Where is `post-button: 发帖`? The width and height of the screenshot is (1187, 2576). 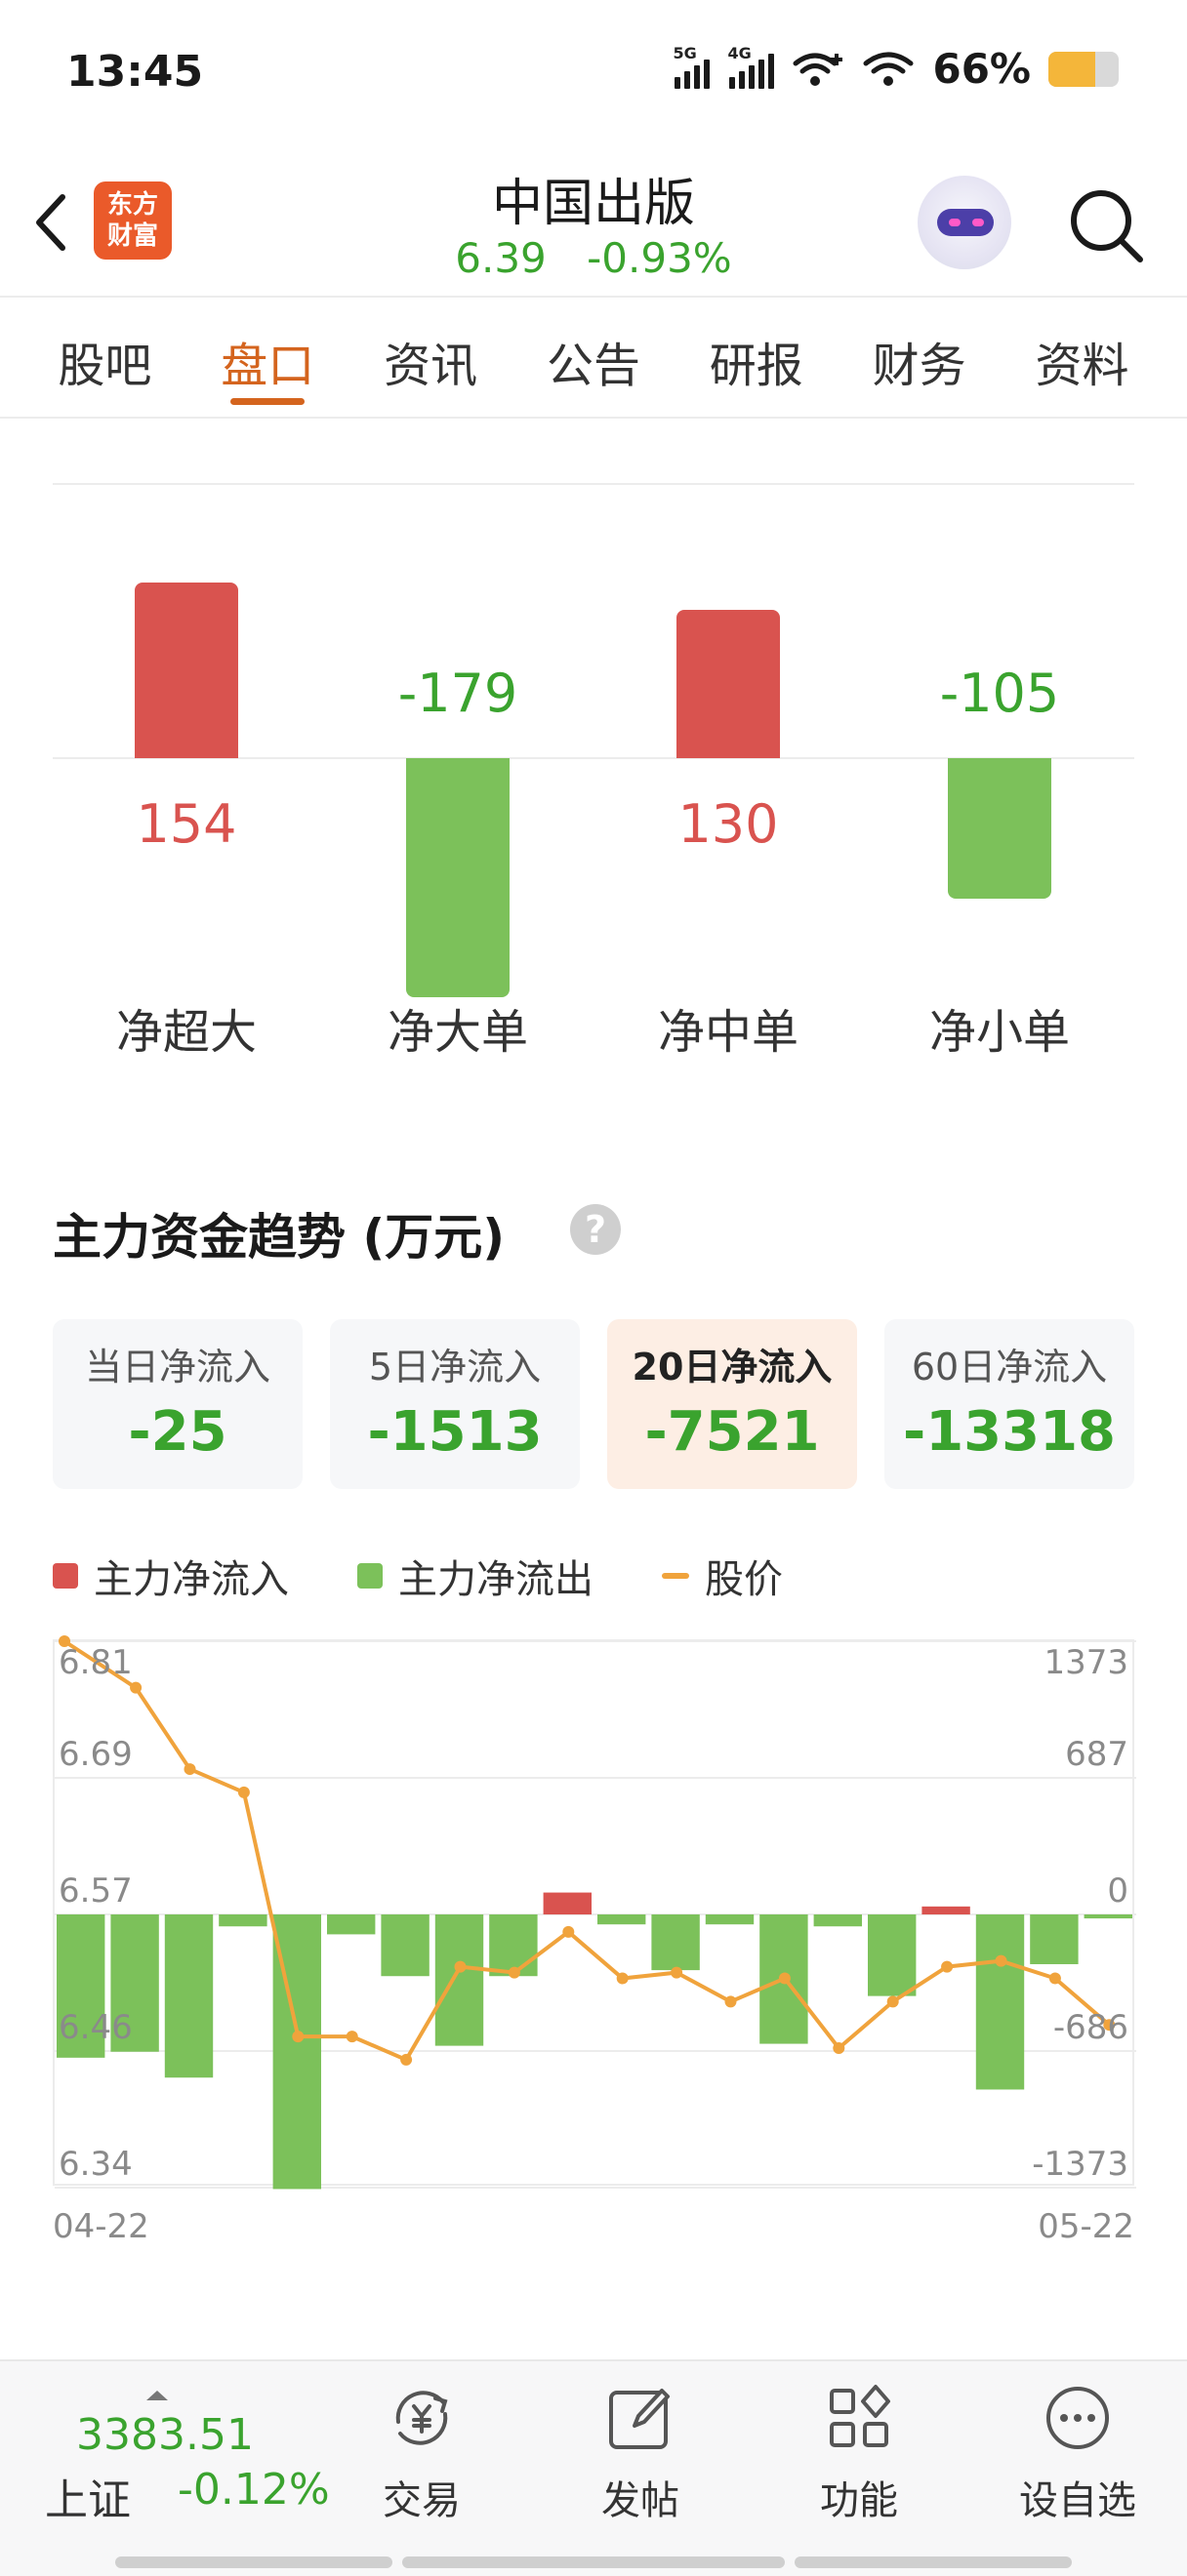 post-button: 发帖 is located at coordinates (640, 2451).